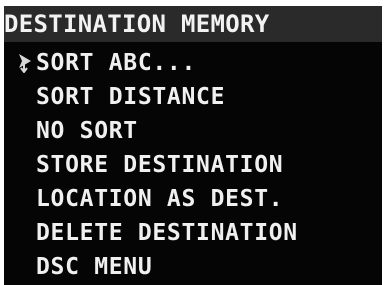  I want to click on selection-arrow-icon, so click(25, 63).